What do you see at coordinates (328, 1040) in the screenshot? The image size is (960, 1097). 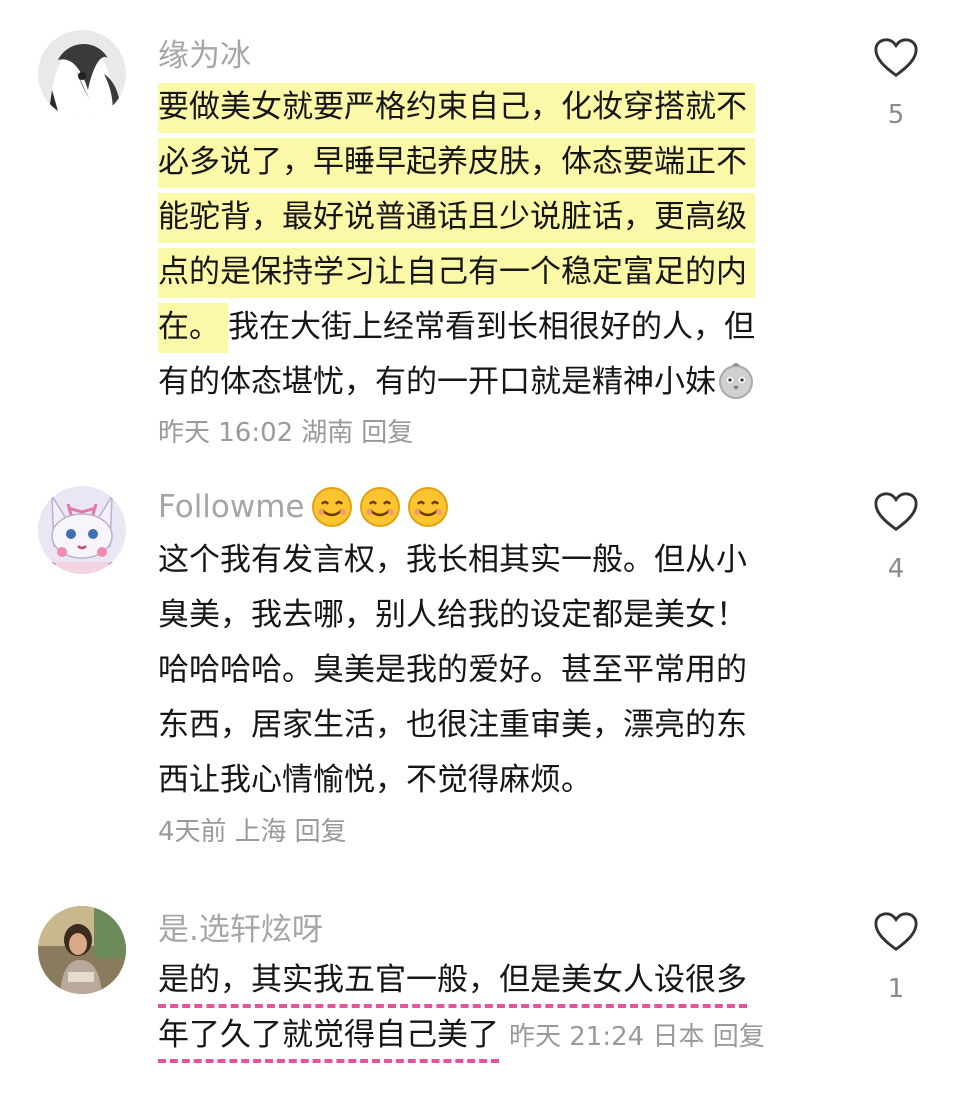 I see `underlined-text: 年了久了就觉得自己美了` at bounding box center [328, 1040].